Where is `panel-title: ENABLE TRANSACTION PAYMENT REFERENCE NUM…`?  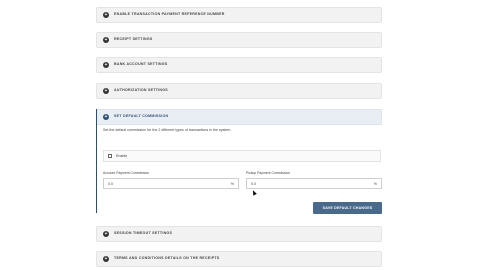 panel-title: ENABLE TRANSACTION PAYMENT REFERENCE NUM… is located at coordinates (169, 14).